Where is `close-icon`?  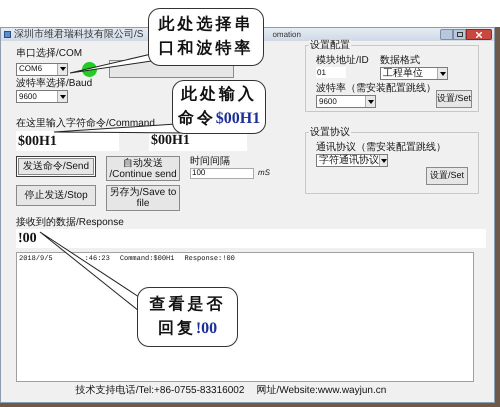 close-icon is located at coordinates (479, 34).